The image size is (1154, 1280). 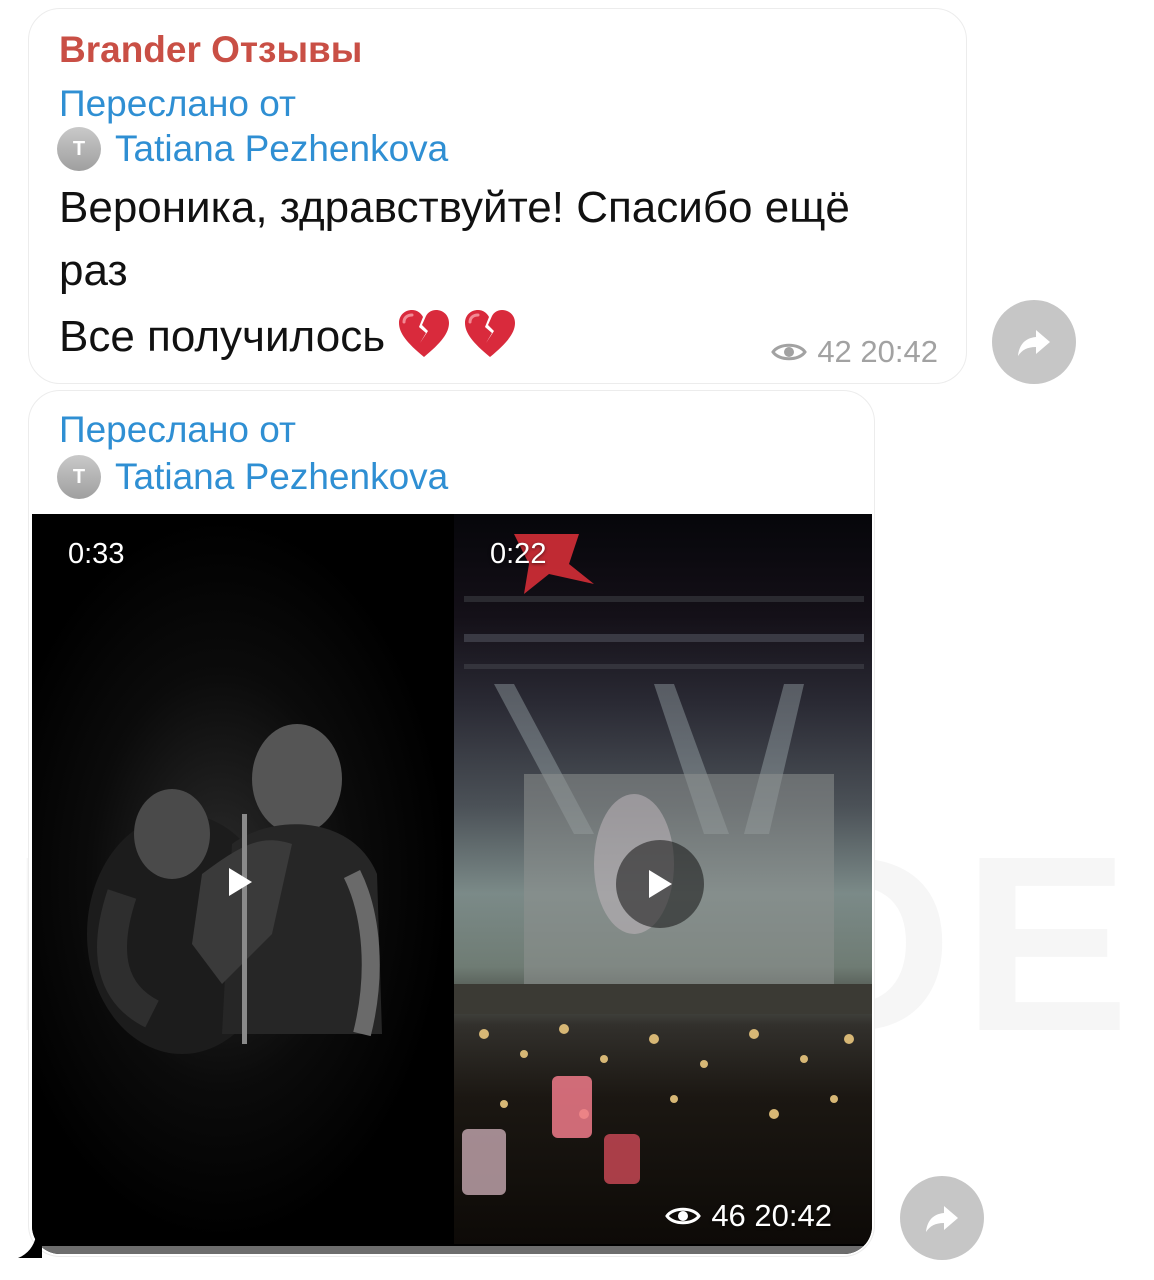 I want to click on message-text: Все получилось, so click(x=222, y=336).